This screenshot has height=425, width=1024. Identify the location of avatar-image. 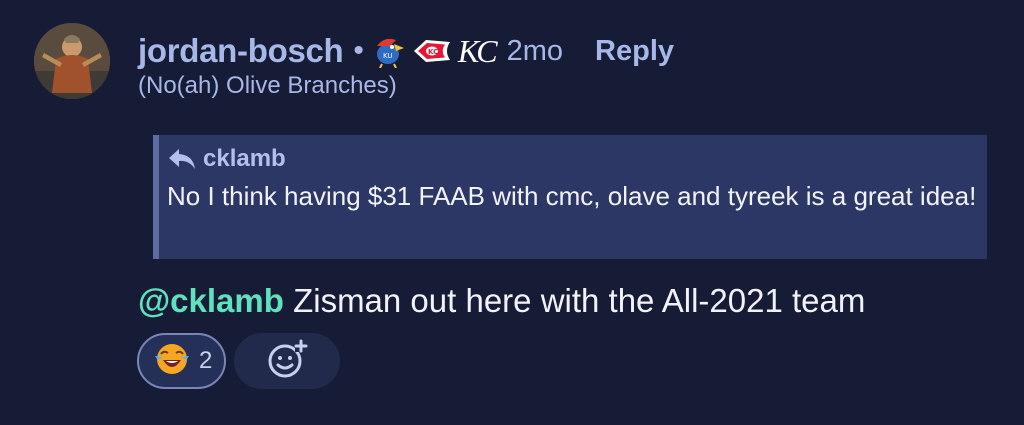
(72, 61).